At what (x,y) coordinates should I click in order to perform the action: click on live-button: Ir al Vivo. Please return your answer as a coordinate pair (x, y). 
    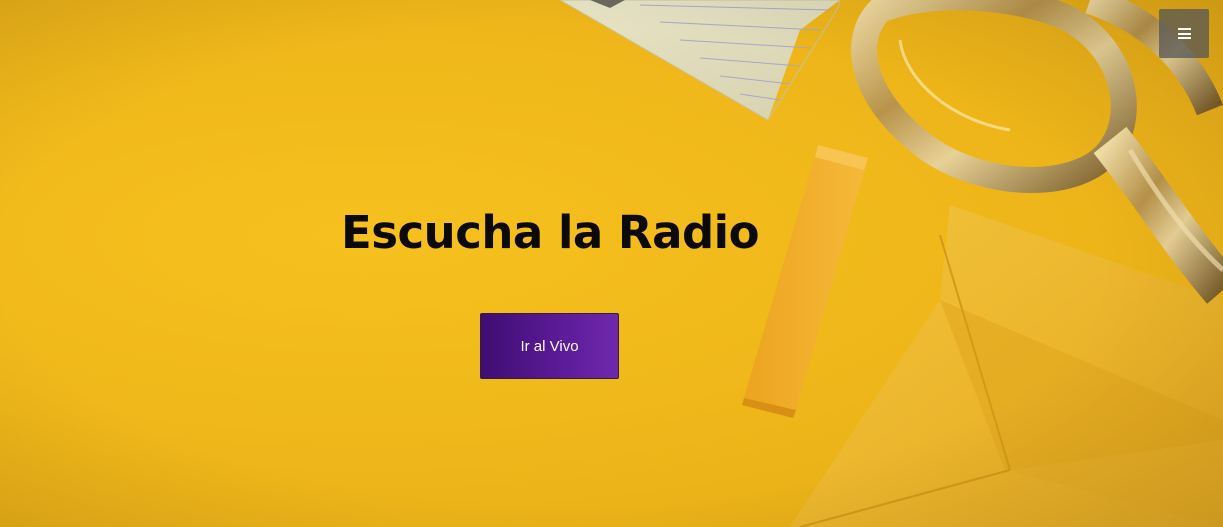
    Looking at the image, I should click on (549, 346).